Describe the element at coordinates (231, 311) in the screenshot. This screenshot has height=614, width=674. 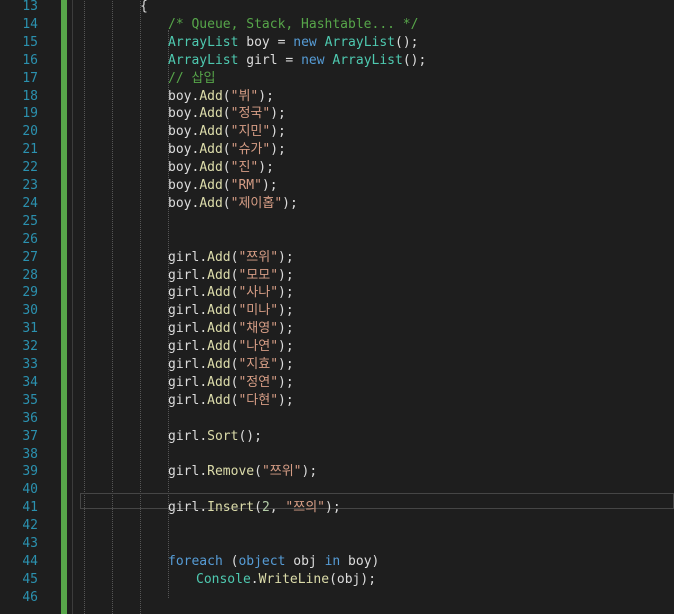
I see `code-line: girl.Add("미나");` at that location.